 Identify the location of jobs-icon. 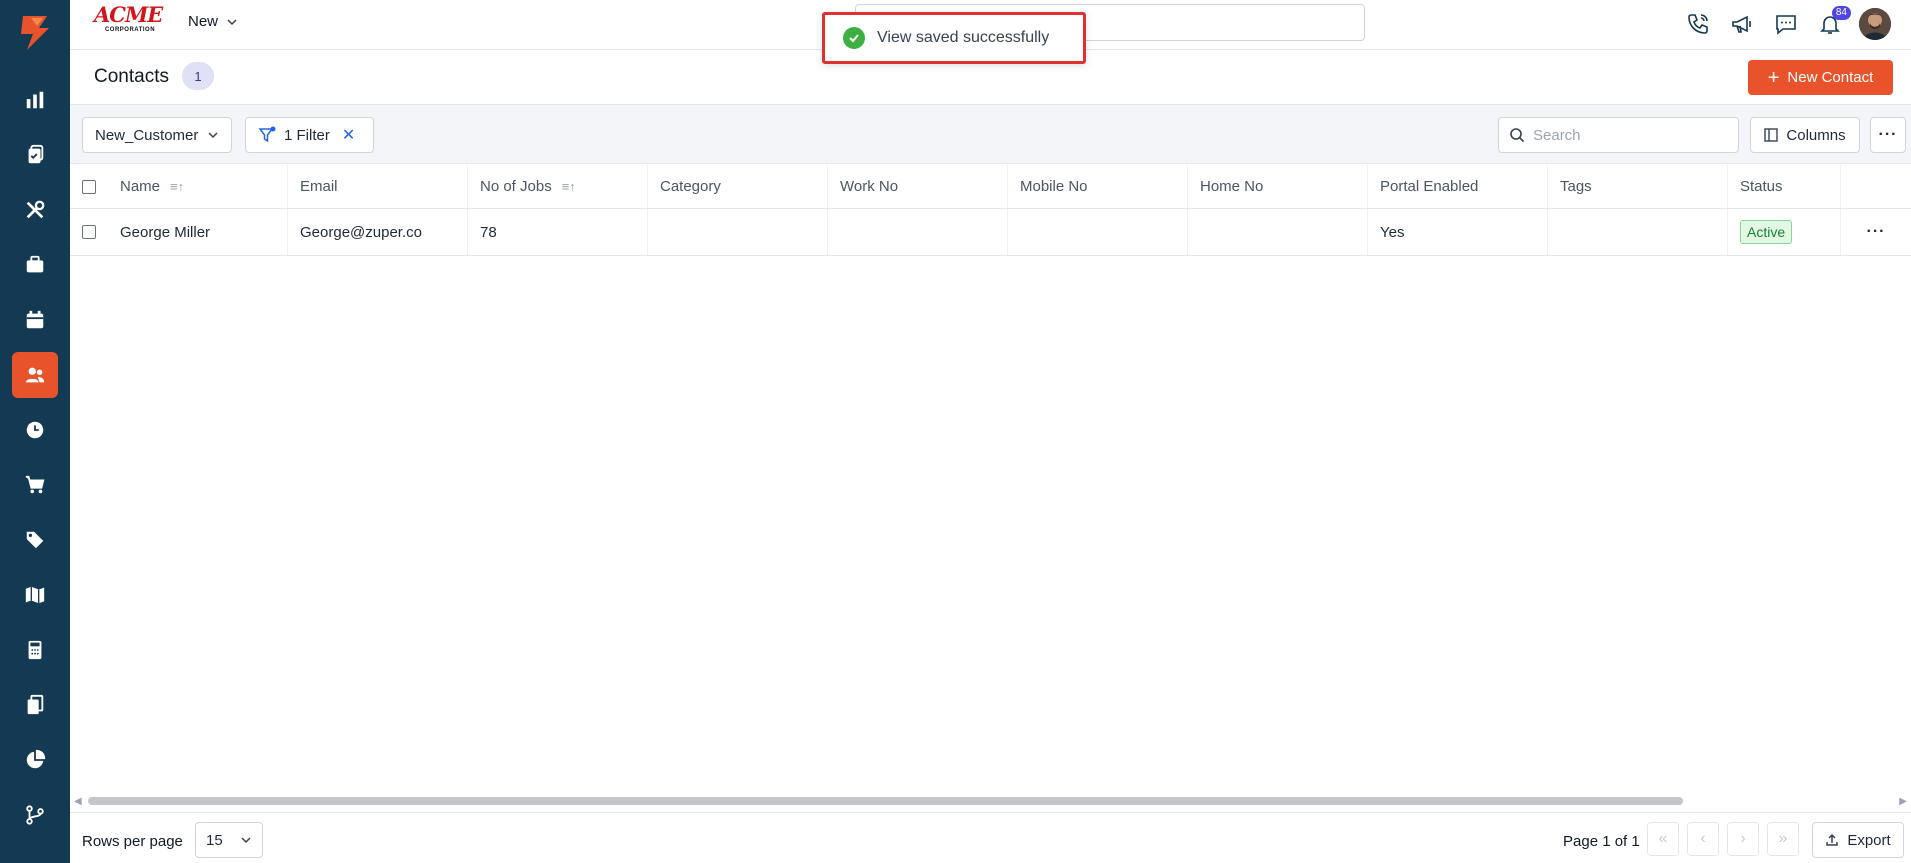
(36, 154).